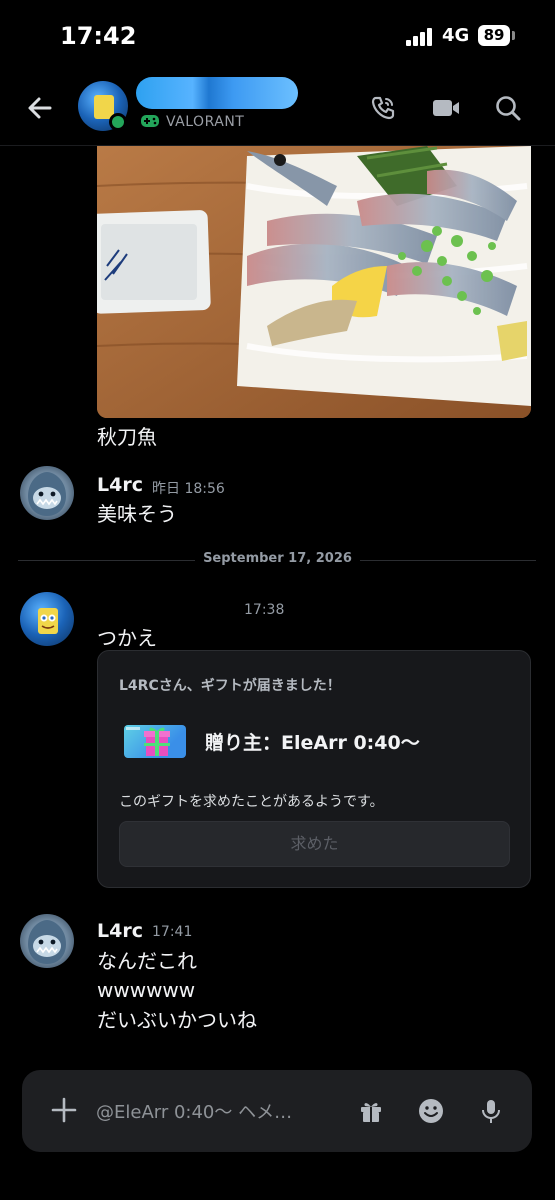  Describe the element at coordinates (264, 610) in the screenshot. I see `message-timestamp: 17:38` at that location.